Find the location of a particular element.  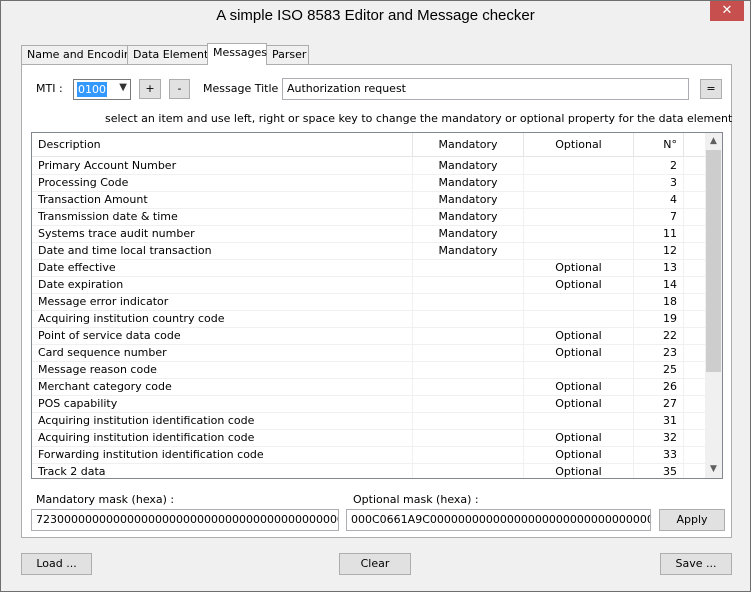

list-item: Message error indicator 18 is located at coordinates (368, 302).